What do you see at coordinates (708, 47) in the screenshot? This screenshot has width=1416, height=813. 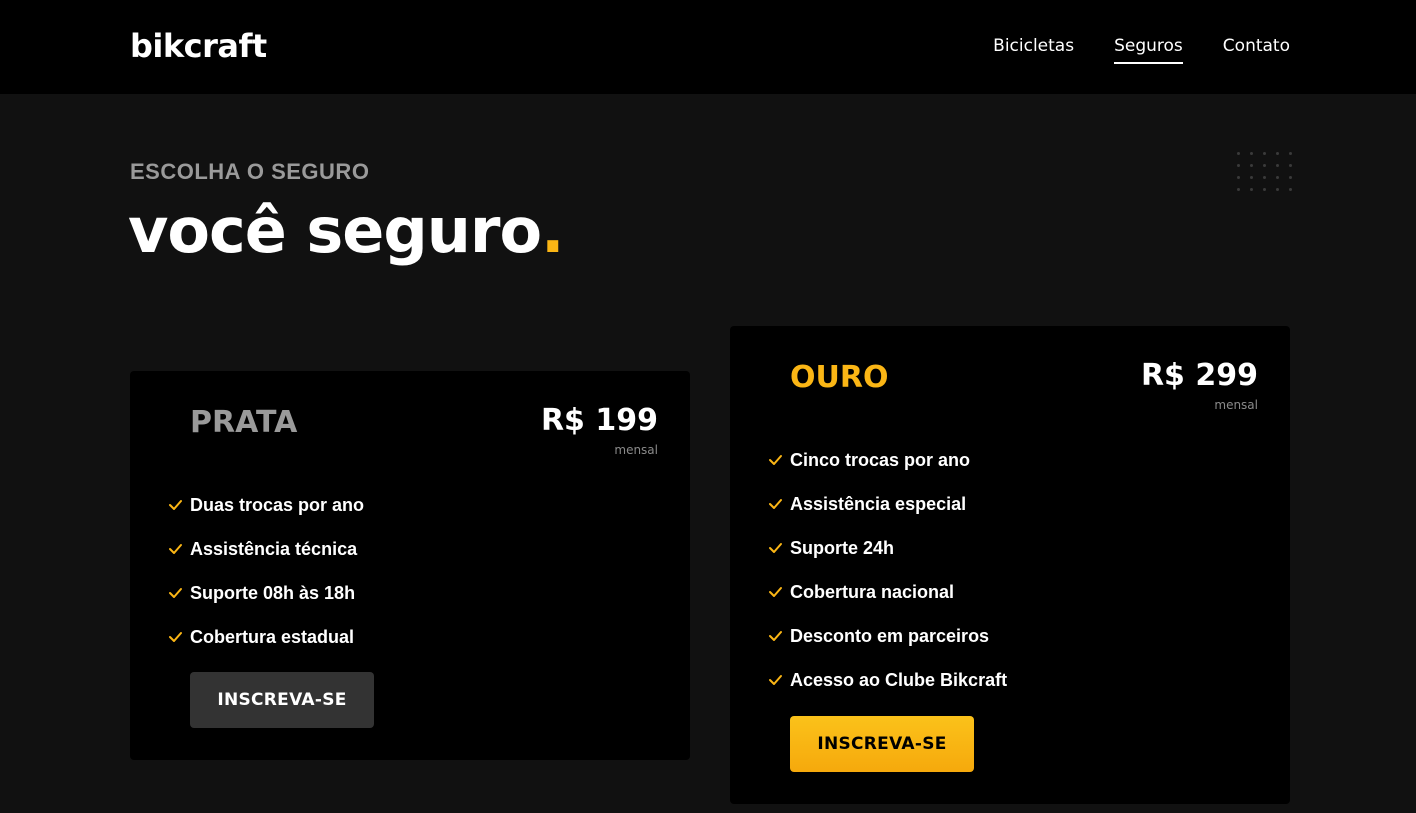 I see `site-header: bikcraft Bicicletas Seguros Contato` at bounding box center [708, 47].